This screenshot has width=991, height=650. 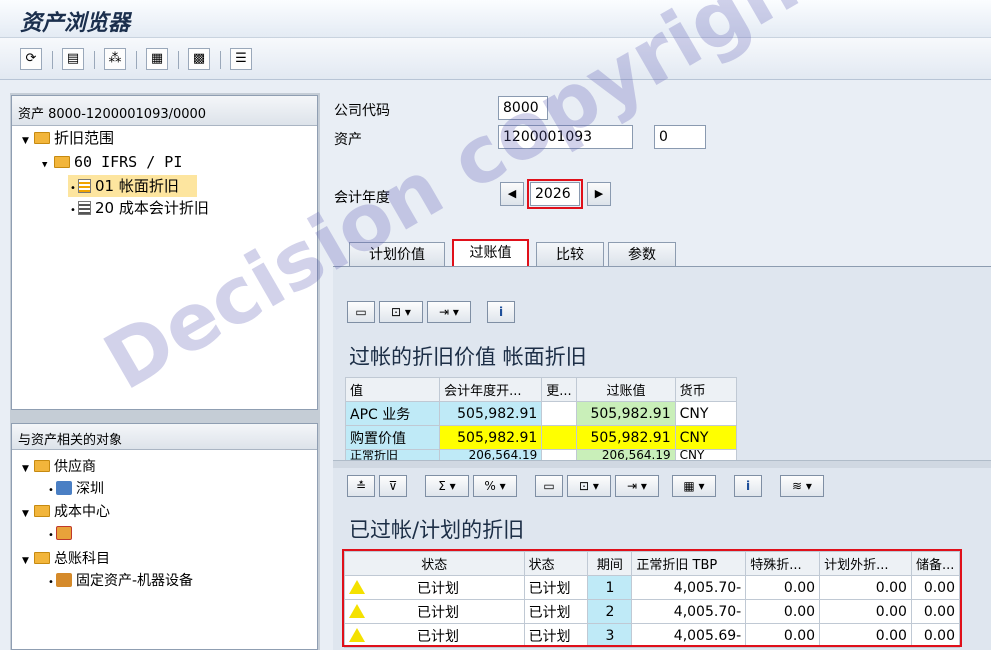 I want to click on table-row: APC 业务 505,982.91 505,982.91 CNY, so click(x=541, y=413).